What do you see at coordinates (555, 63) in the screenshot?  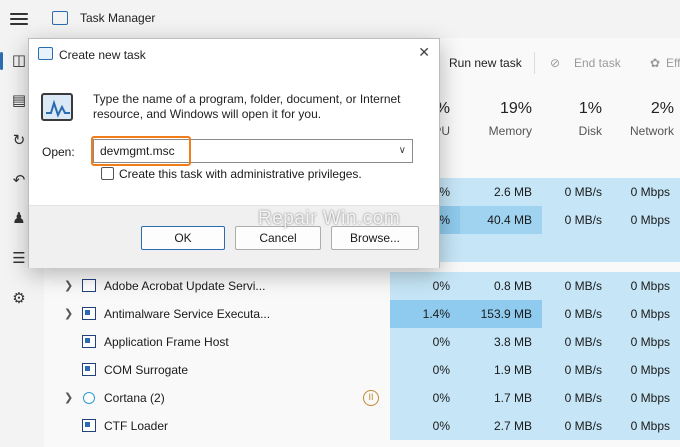 I see `end-task-icon: ⊘` at bounding box center [555, 63].